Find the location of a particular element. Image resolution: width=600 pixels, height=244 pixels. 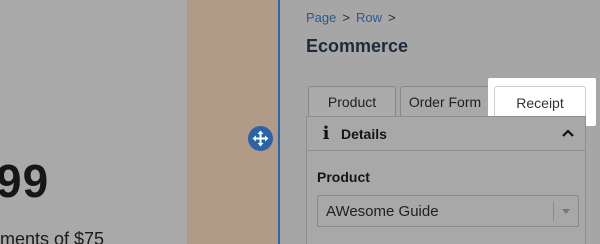

payments-text: ments of $75 is located at coordinates (52, 236).